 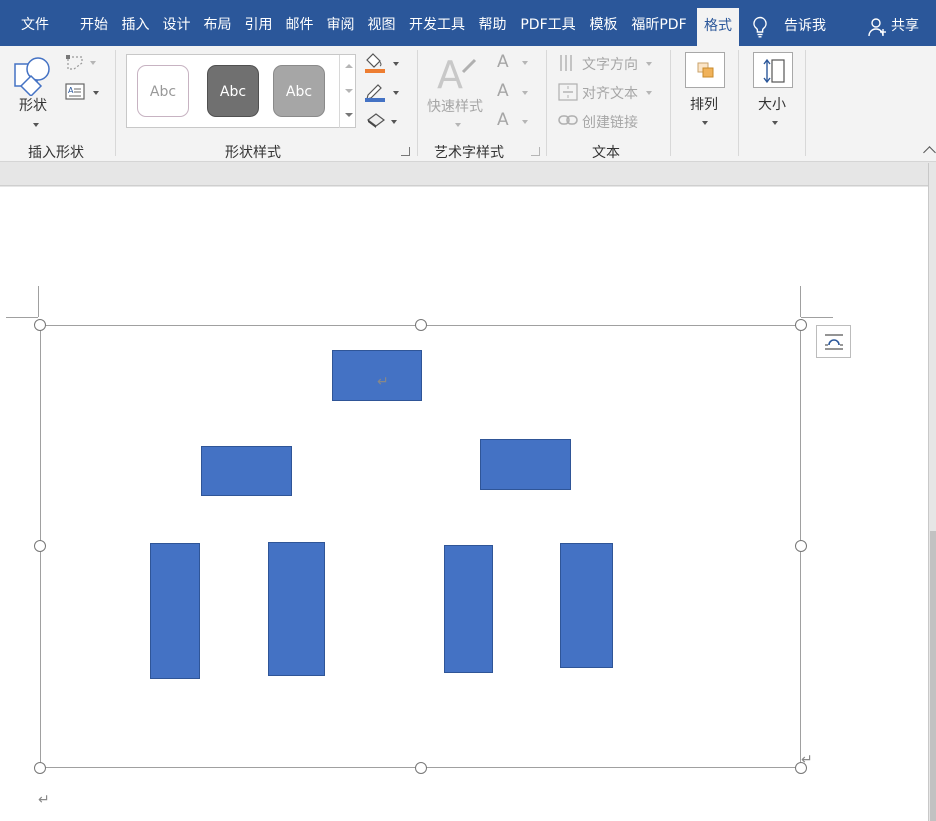 I want to click on text-effects-icon: A, so click(x=503, y=120).